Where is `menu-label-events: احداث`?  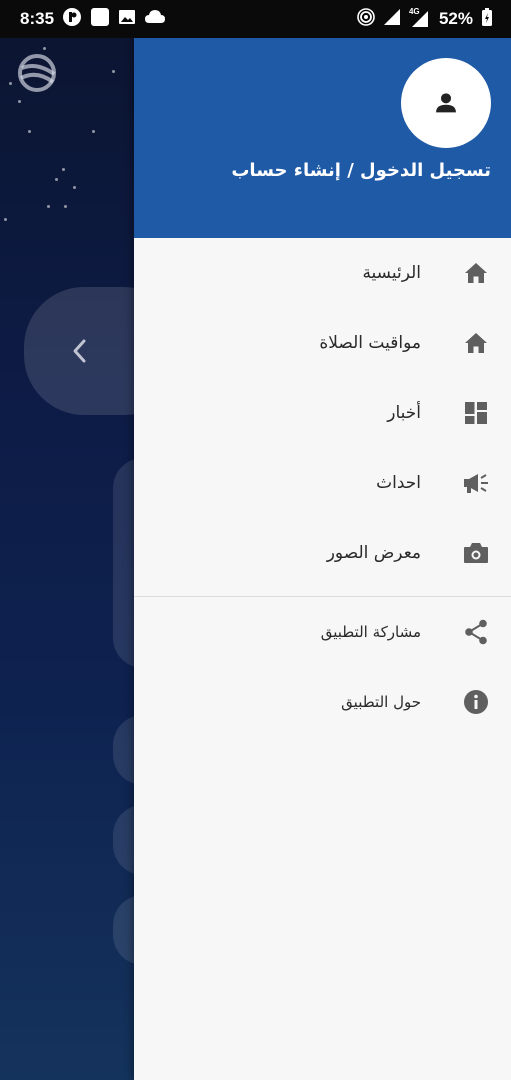 menu-label-events: احداث is located at coordinates (398, 483).